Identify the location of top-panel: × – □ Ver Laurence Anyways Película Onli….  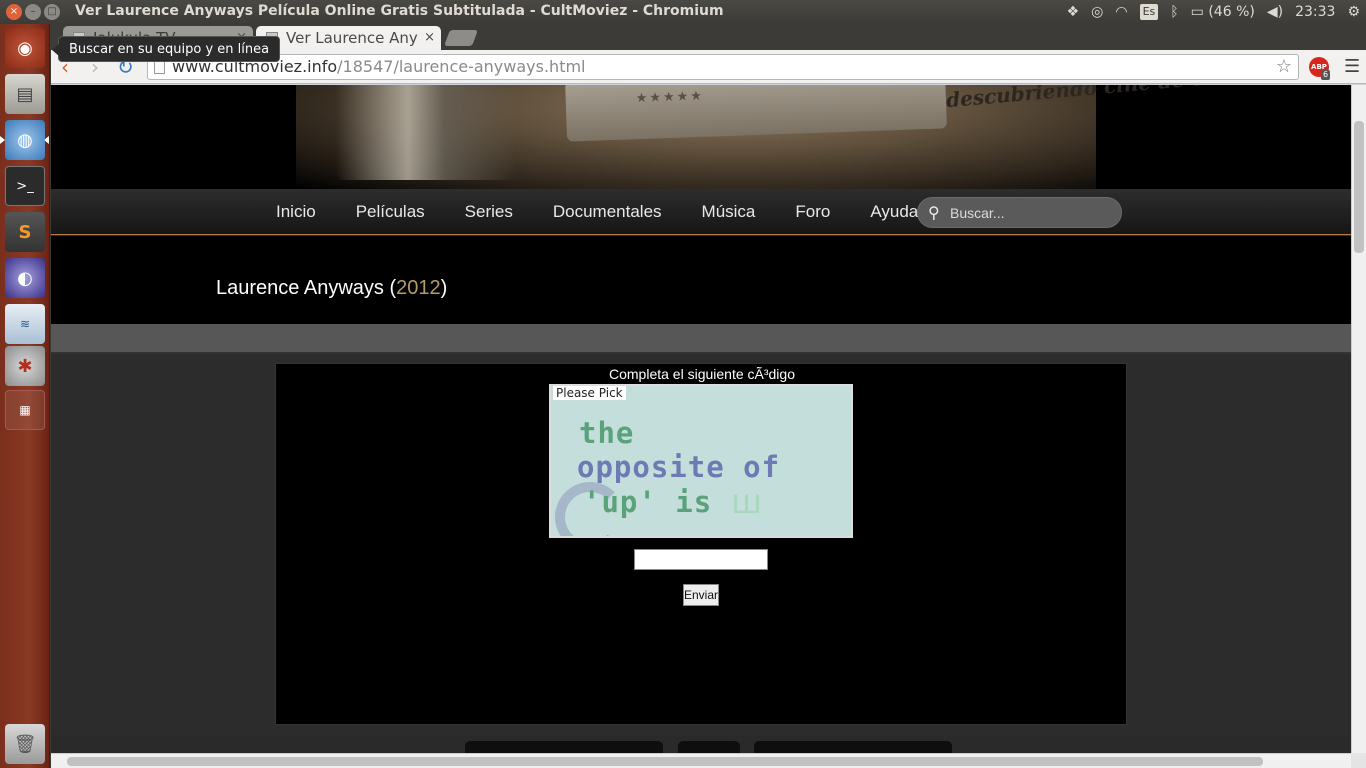
(683, 12).